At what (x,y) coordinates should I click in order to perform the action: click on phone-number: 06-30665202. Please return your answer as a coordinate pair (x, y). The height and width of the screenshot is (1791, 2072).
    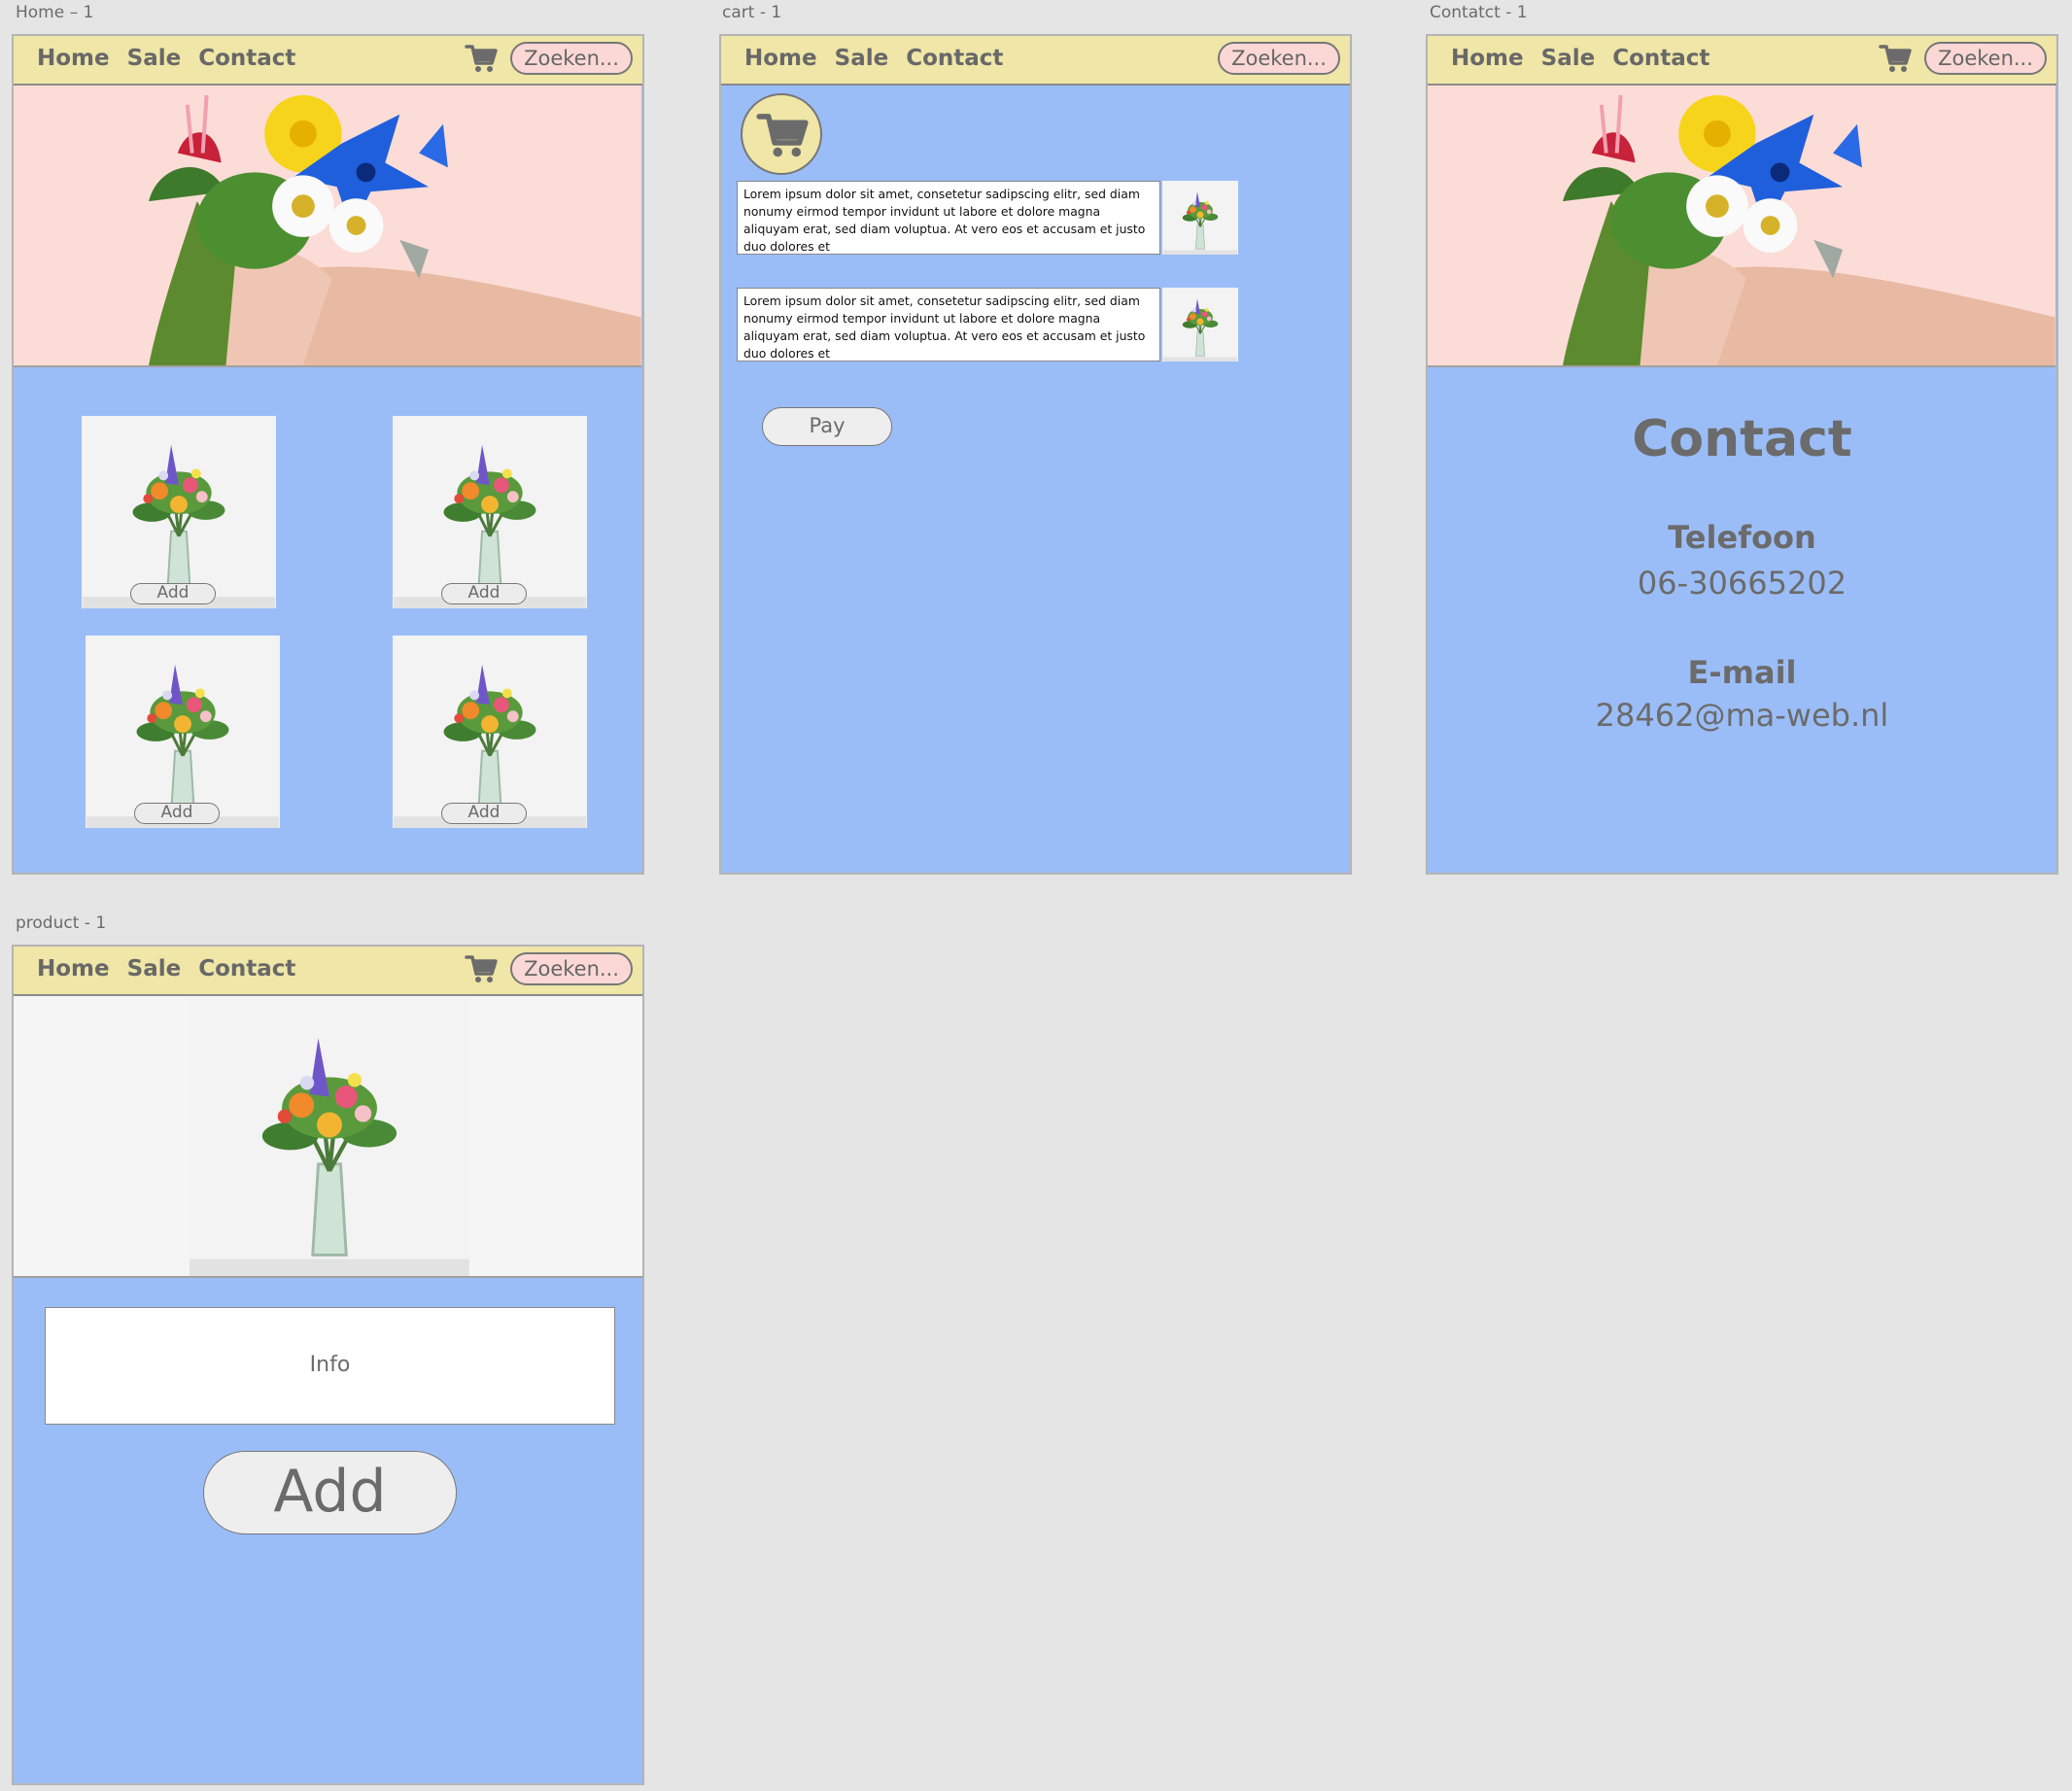
    Looking at the image, I should click on (1743, 583).